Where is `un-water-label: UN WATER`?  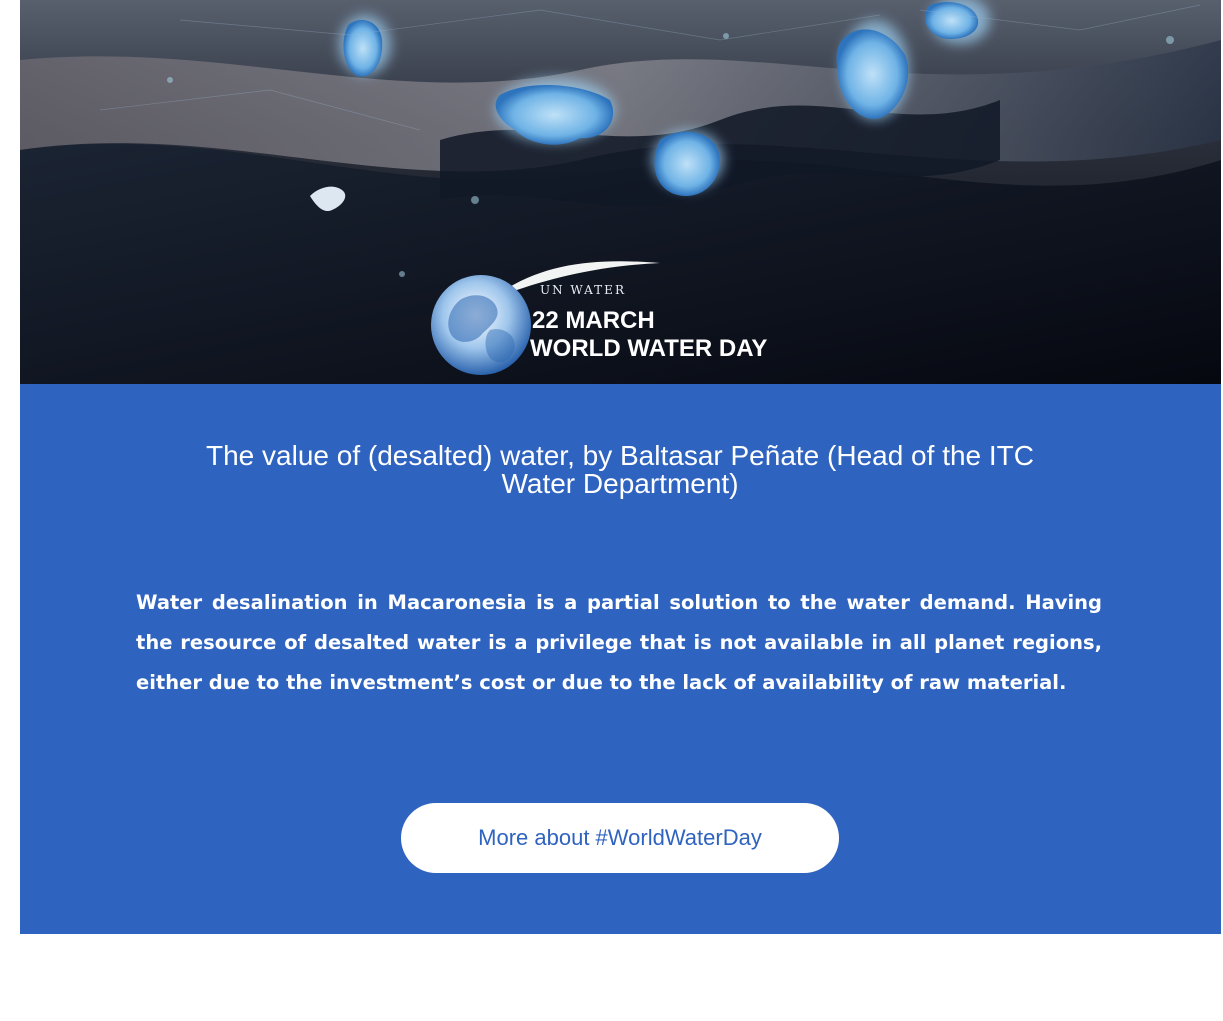 un-water-label: UN WATER is located at coordinates (583, 290).